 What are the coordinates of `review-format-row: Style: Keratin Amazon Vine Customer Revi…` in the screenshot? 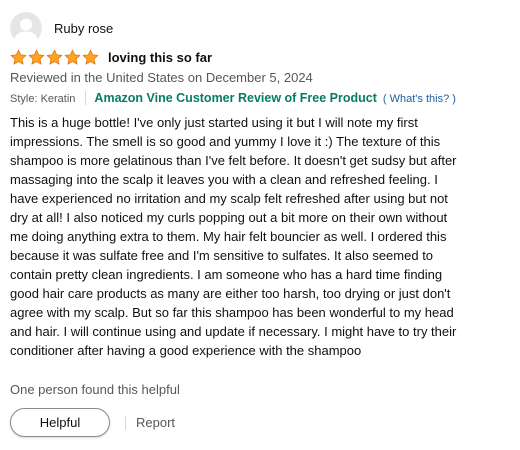 It's located at (233, 98).